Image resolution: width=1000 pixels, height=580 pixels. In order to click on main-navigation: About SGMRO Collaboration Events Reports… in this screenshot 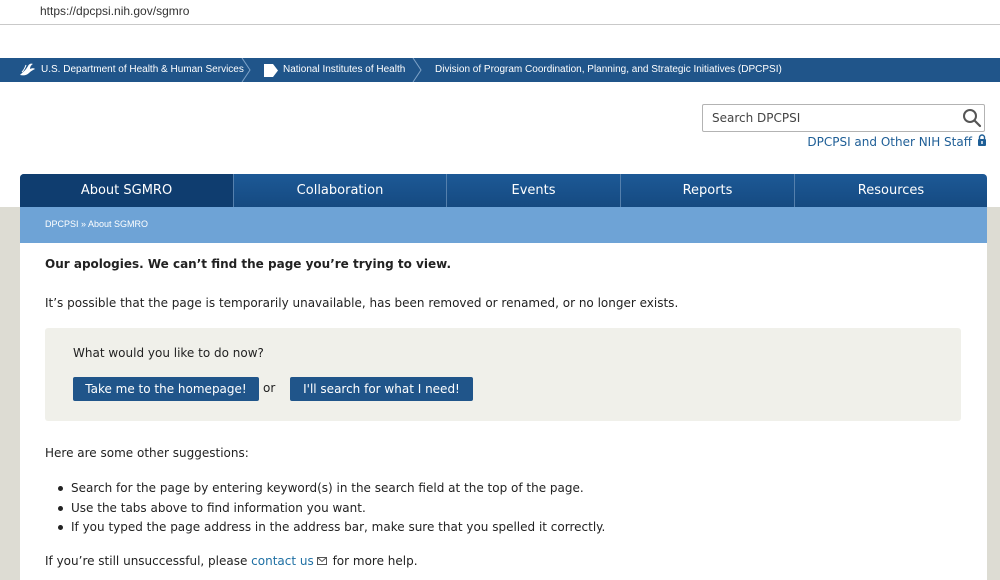, I will do `click(503, 190)`.